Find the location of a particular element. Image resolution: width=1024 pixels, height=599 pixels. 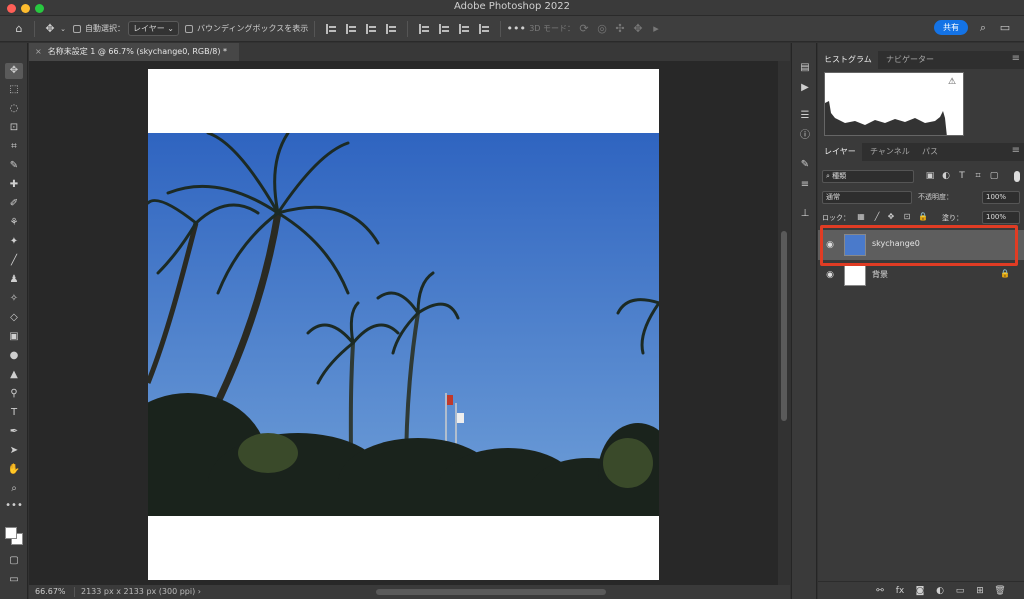

3d-roll-icon: ◎ is located at coordinates (602, 29).